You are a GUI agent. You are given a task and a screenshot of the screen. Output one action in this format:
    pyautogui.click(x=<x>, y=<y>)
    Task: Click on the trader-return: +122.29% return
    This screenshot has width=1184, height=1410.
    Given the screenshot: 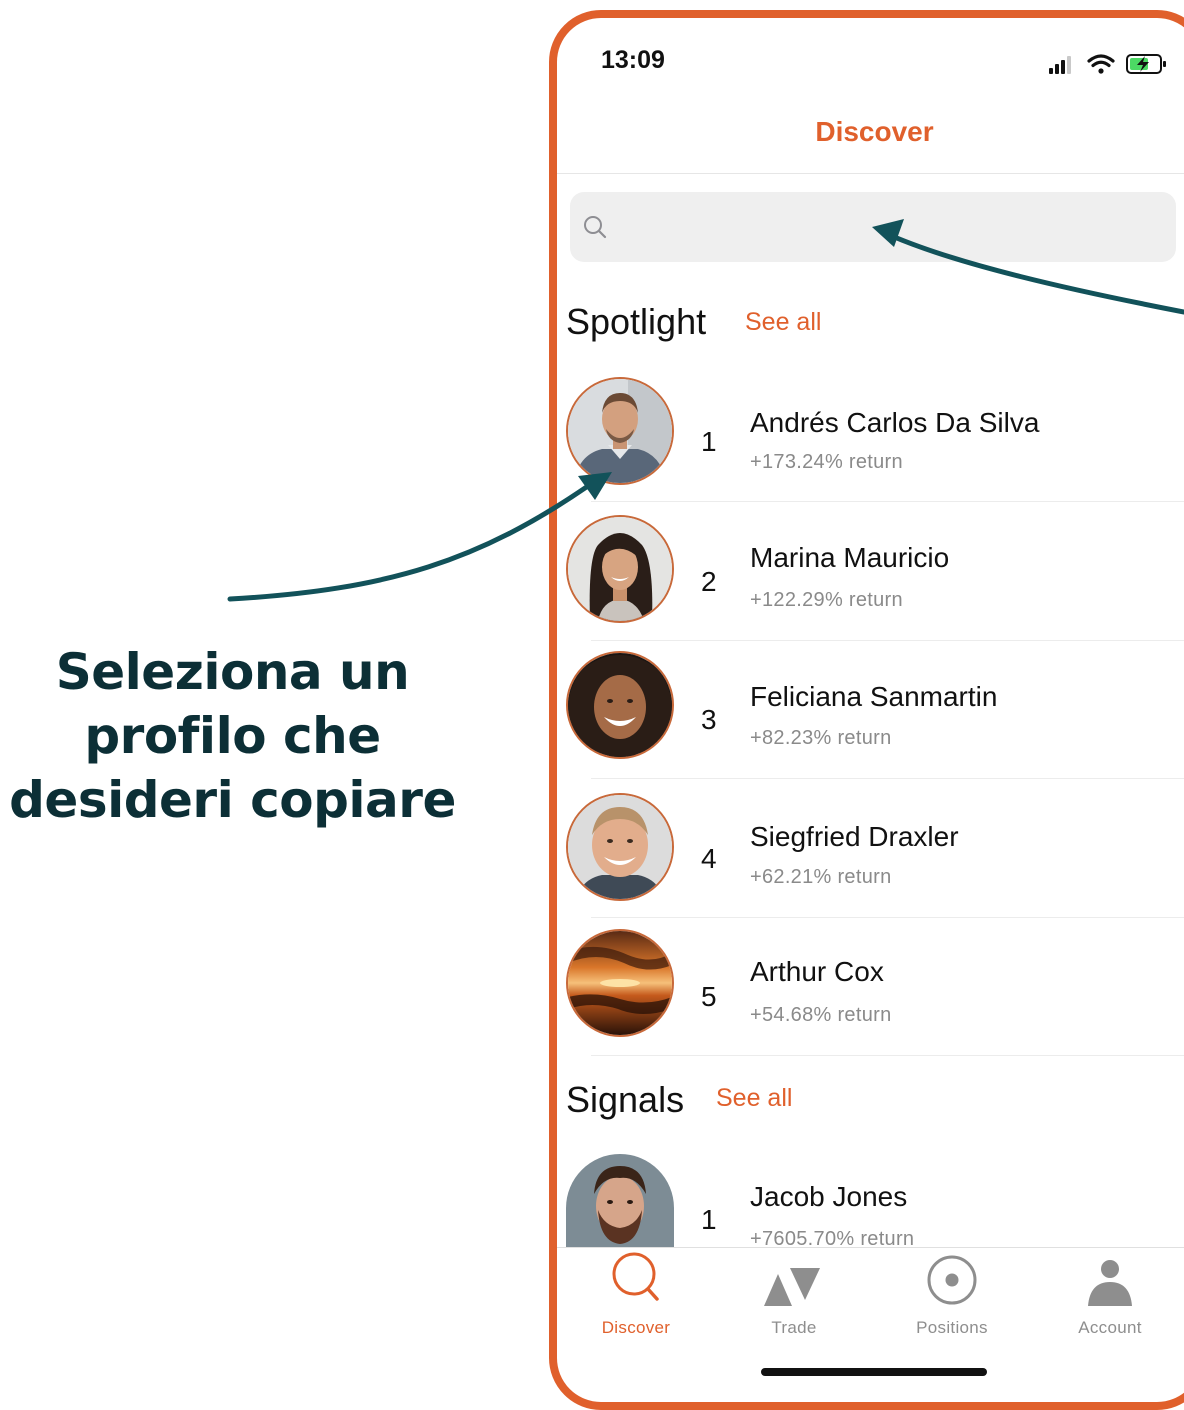 What is the action you would take?
    pyautogui.click(x=826, y=600)
    